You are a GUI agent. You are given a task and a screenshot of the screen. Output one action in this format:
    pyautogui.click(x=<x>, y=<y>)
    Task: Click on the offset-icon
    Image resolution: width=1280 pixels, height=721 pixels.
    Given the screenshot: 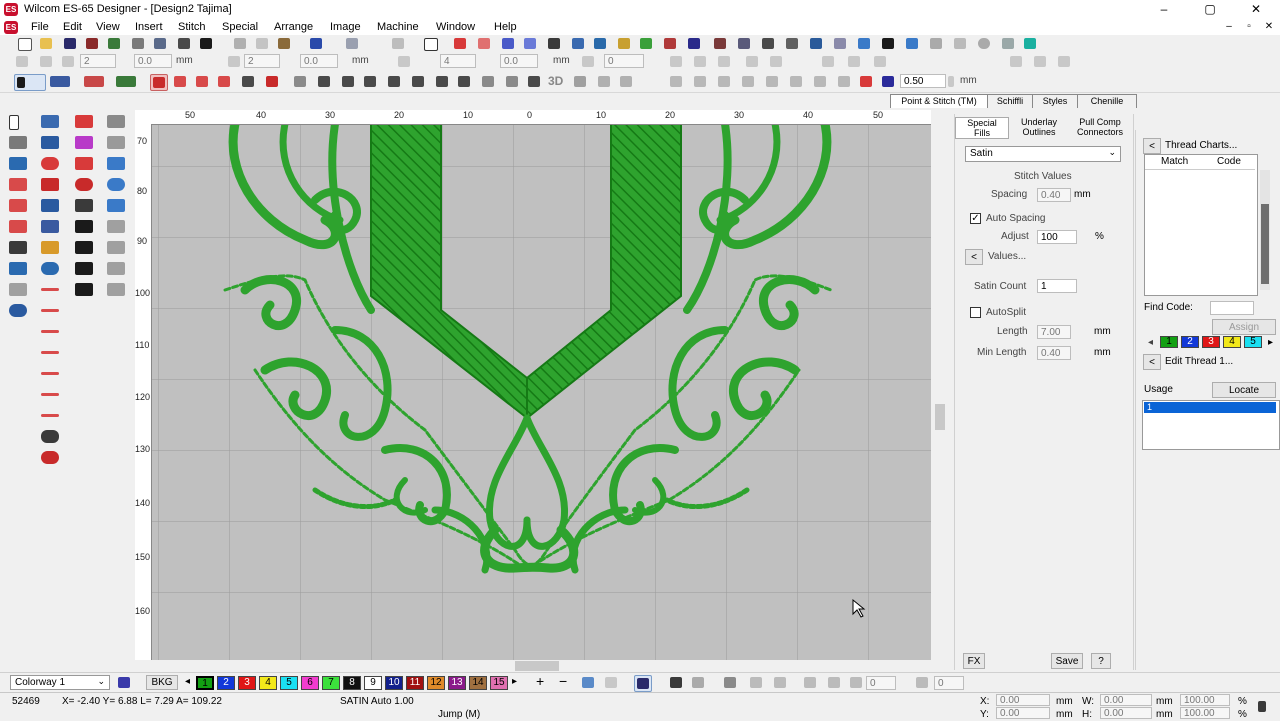 What is the action you would take?
    pyautogui.click(x=1064, y=61)
    